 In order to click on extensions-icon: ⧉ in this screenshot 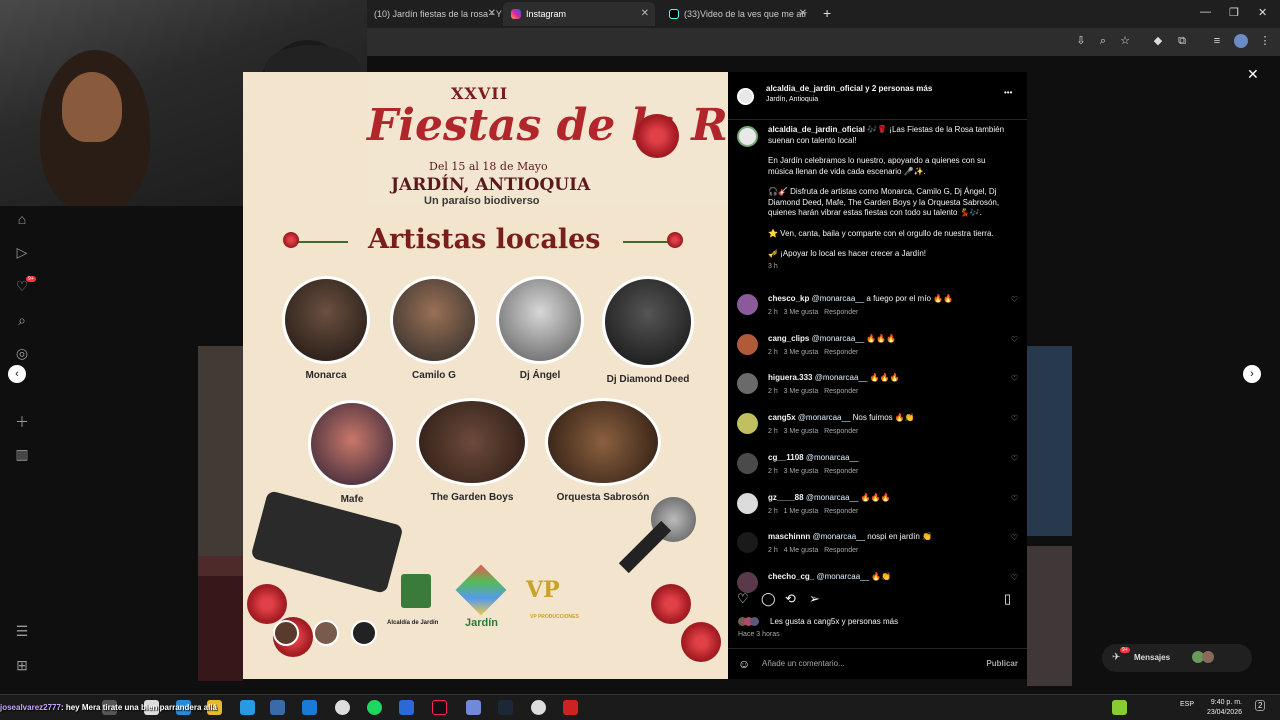, I will do `click(1182, 41)`.